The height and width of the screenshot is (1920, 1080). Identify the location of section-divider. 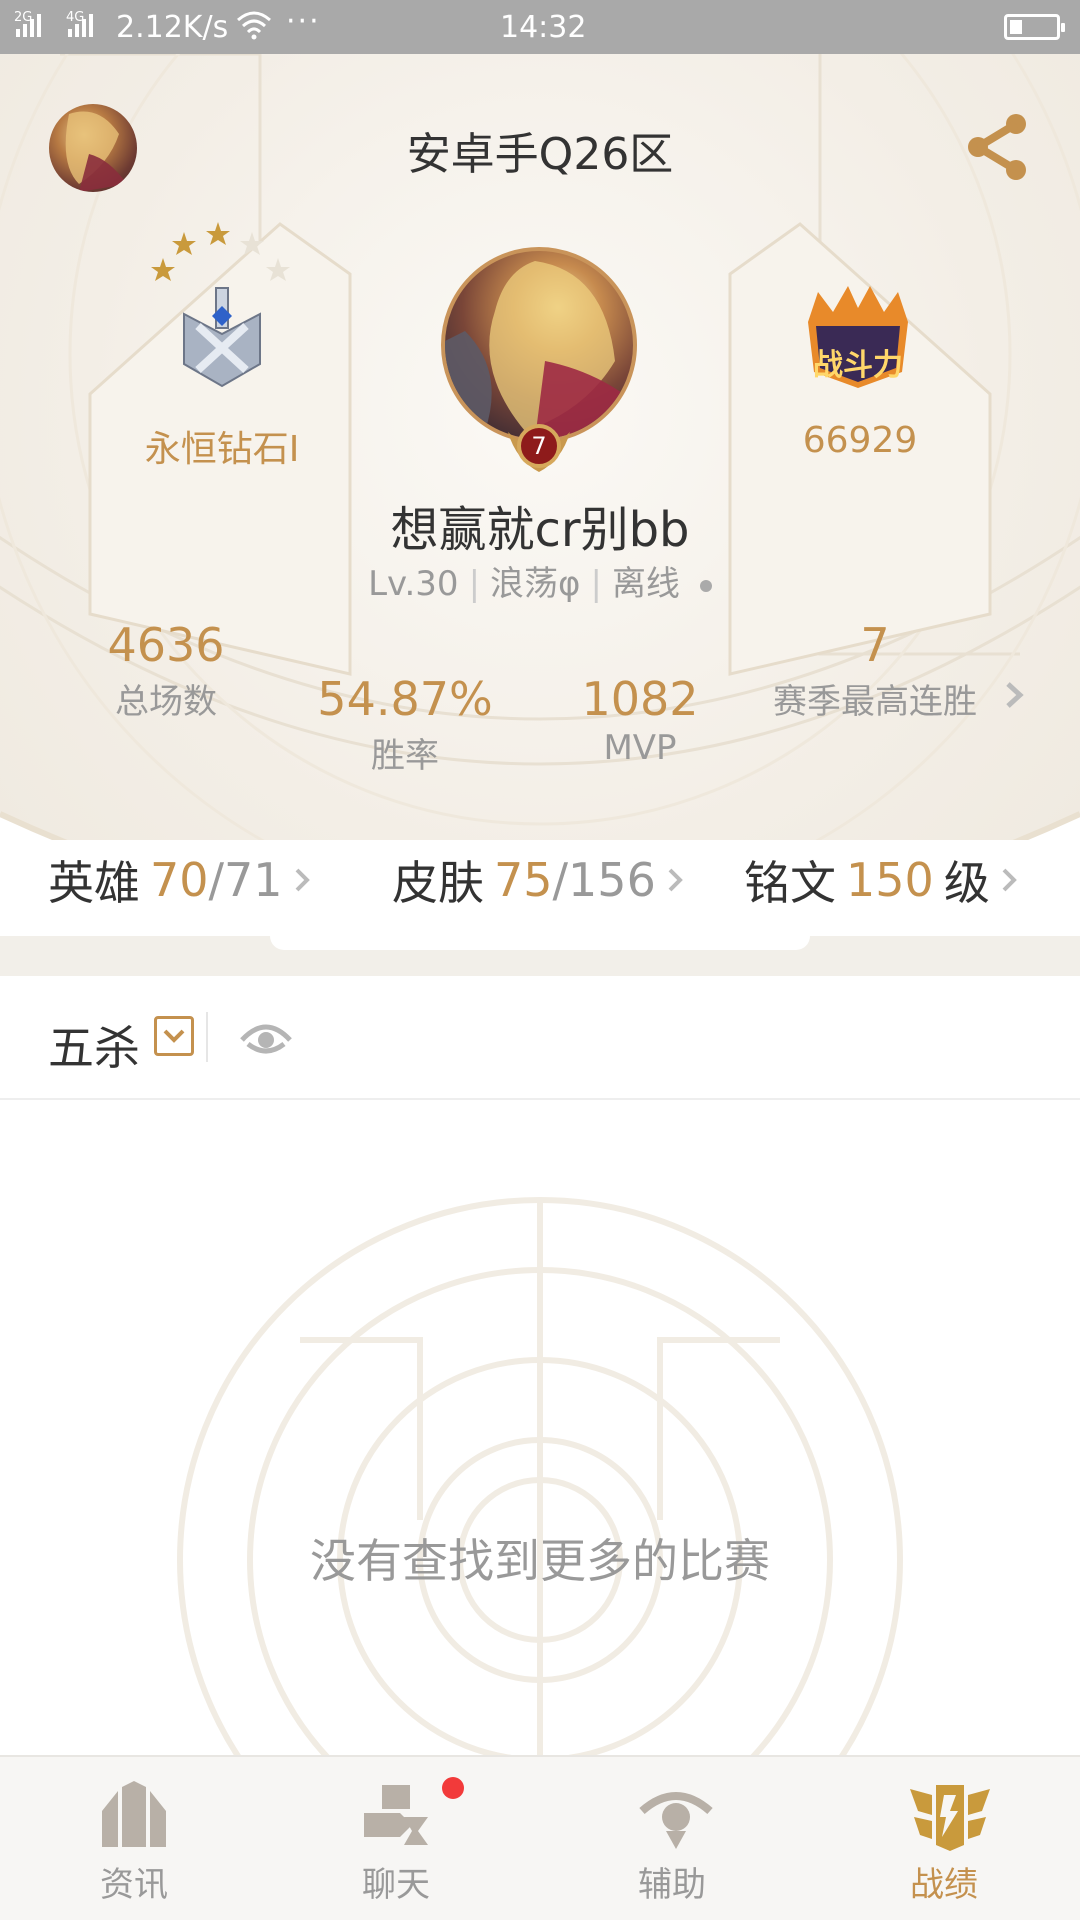
(540, 956).